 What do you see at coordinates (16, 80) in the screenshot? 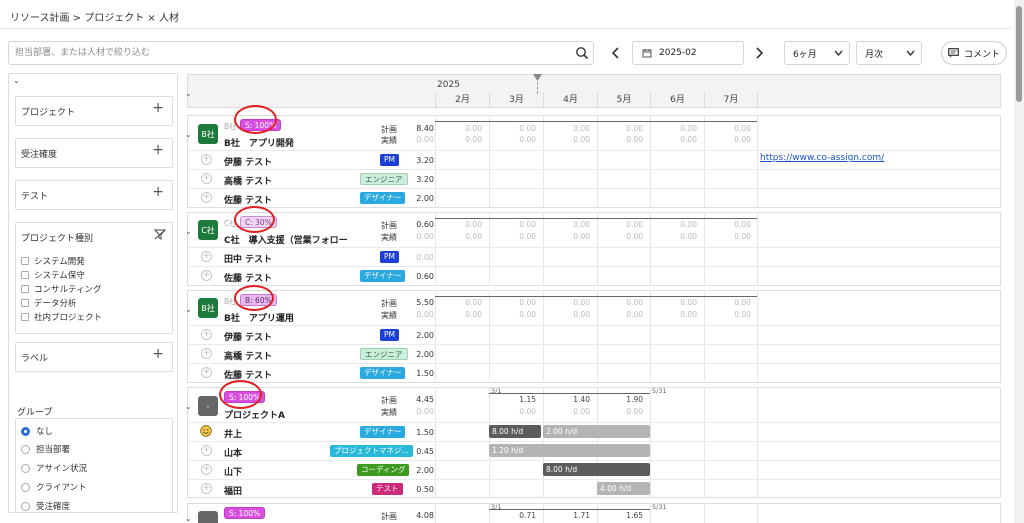
I see `collapse-sidebar-icon: ⌄` at bounding box center [16, 80].